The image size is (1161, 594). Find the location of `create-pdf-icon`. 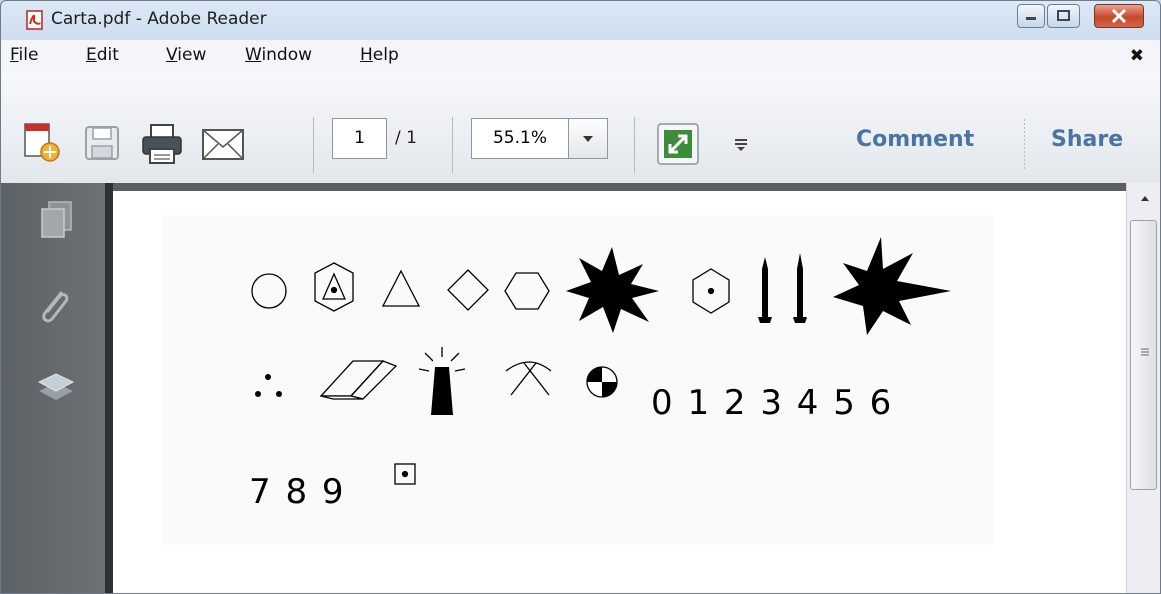

create-pdf-icon is located at coordinates (42, 143).